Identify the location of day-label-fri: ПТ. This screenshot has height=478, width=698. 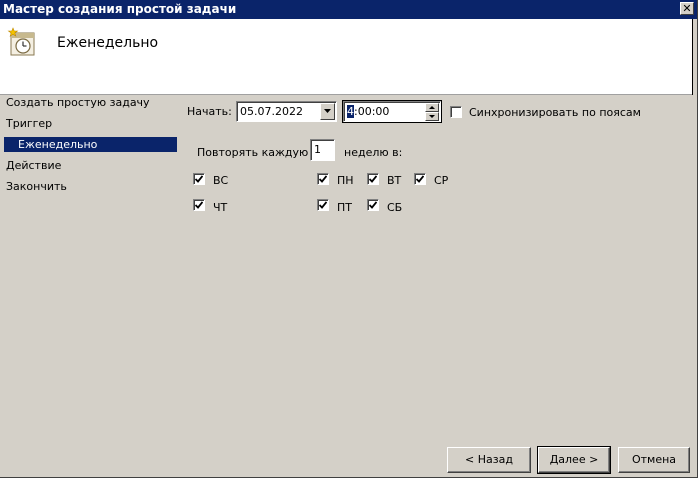
(344, 207).